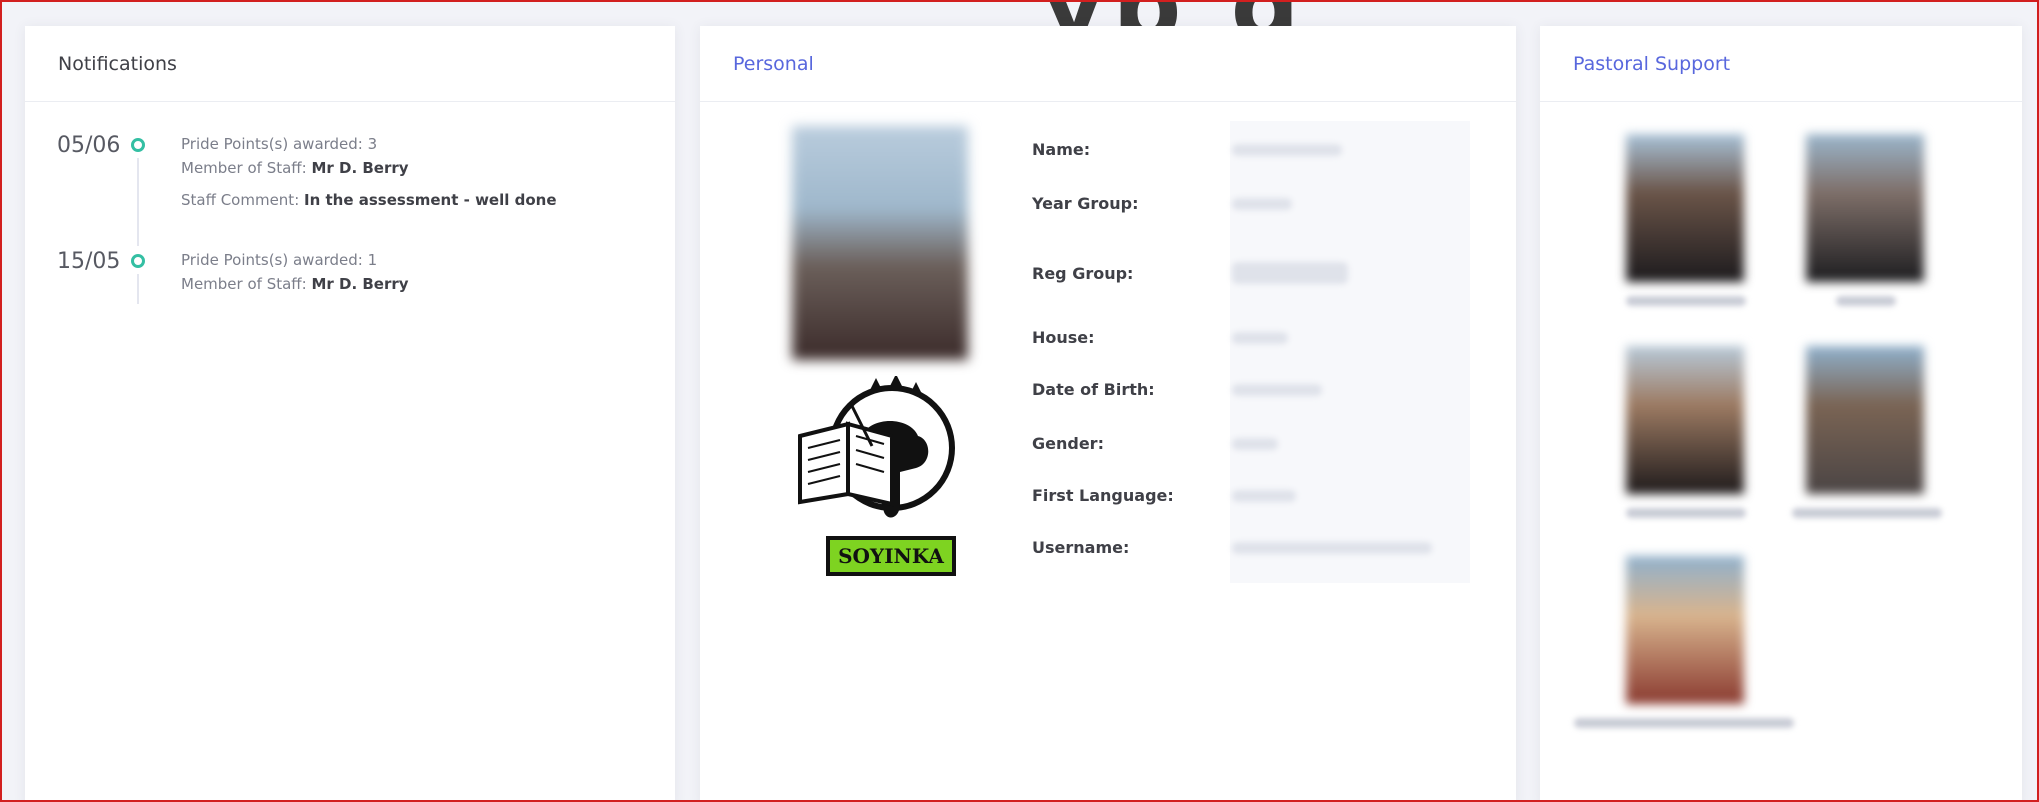  I want to click on field-reg-group: Reg Group:, so click(1190, 273).